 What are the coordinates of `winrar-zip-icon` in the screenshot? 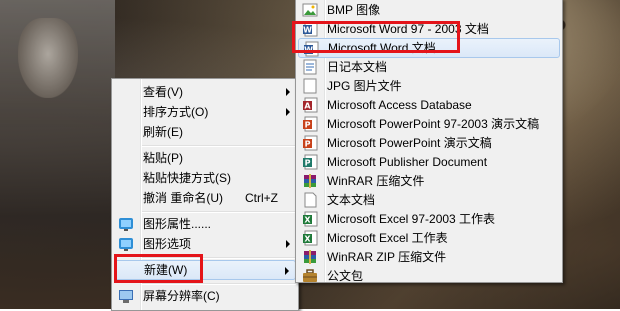 It's located at (310, 257).